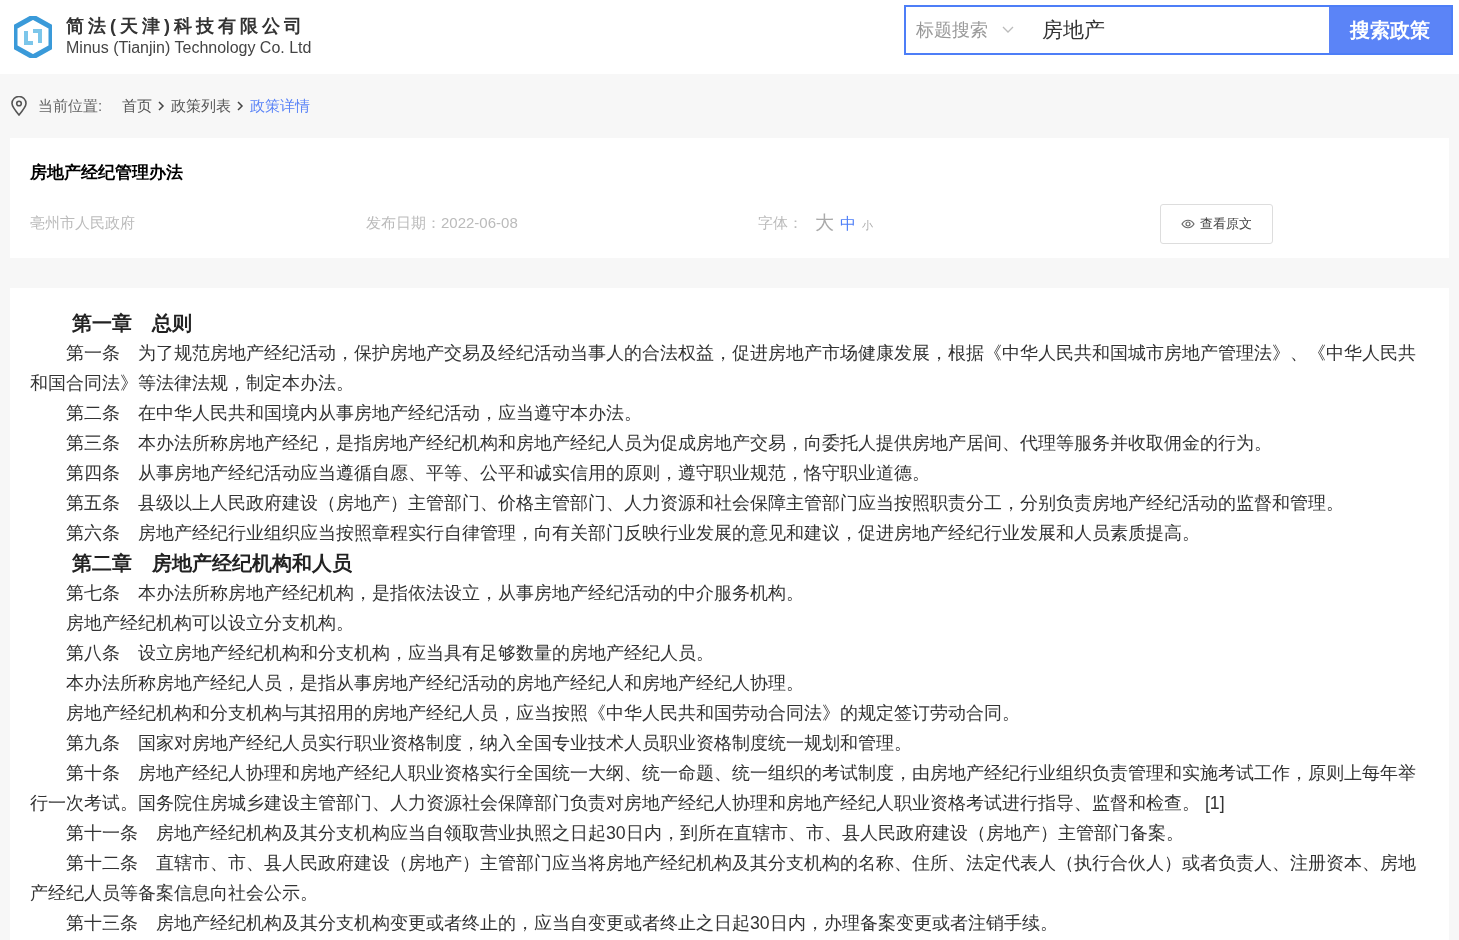  Describe the element at coordinates (390, 653) in the screenshot. I see `article-paragraph: 第八条 设立房地产经纪机构和分支机构，应当具有足够数量的房地产经纪人员。` at that location.